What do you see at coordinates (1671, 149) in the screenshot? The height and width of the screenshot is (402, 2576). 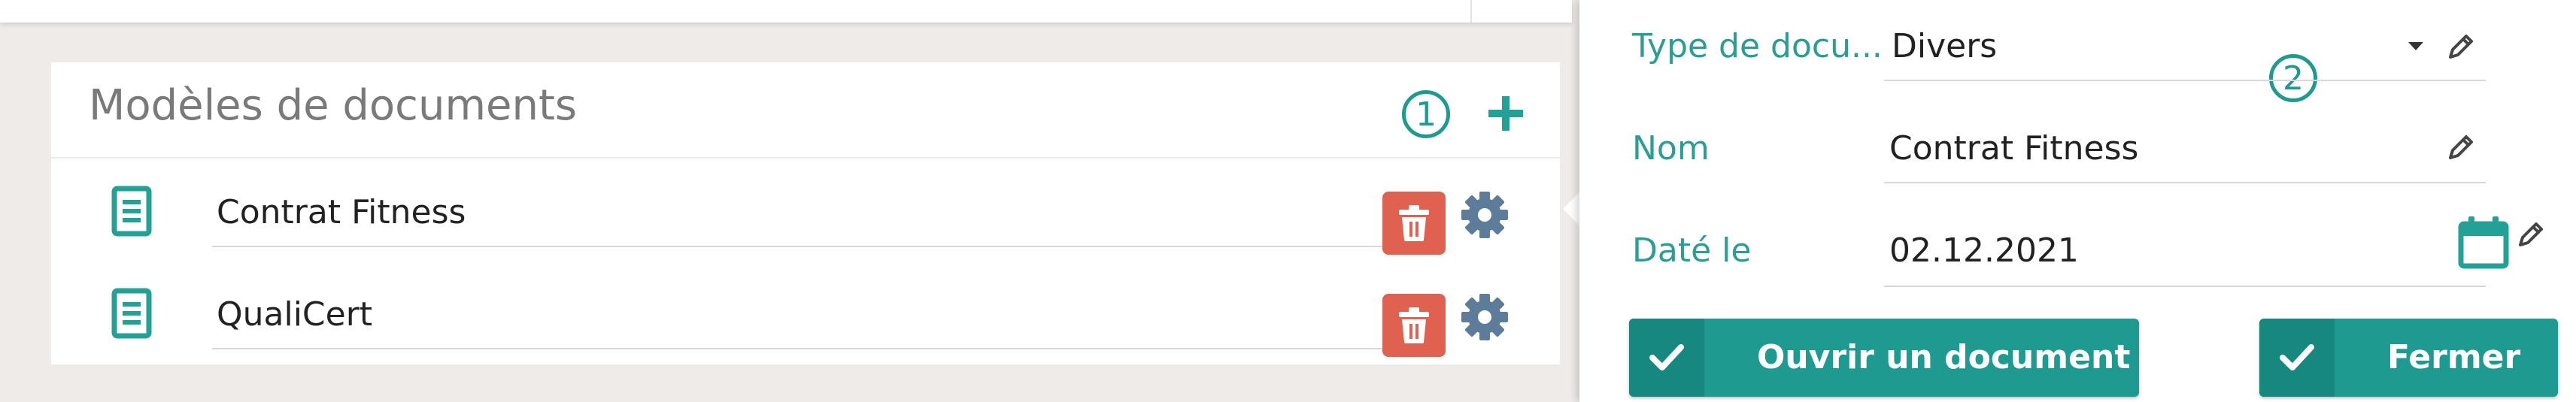 I see `name-label: Nom` at bounding box center [1671, 149].